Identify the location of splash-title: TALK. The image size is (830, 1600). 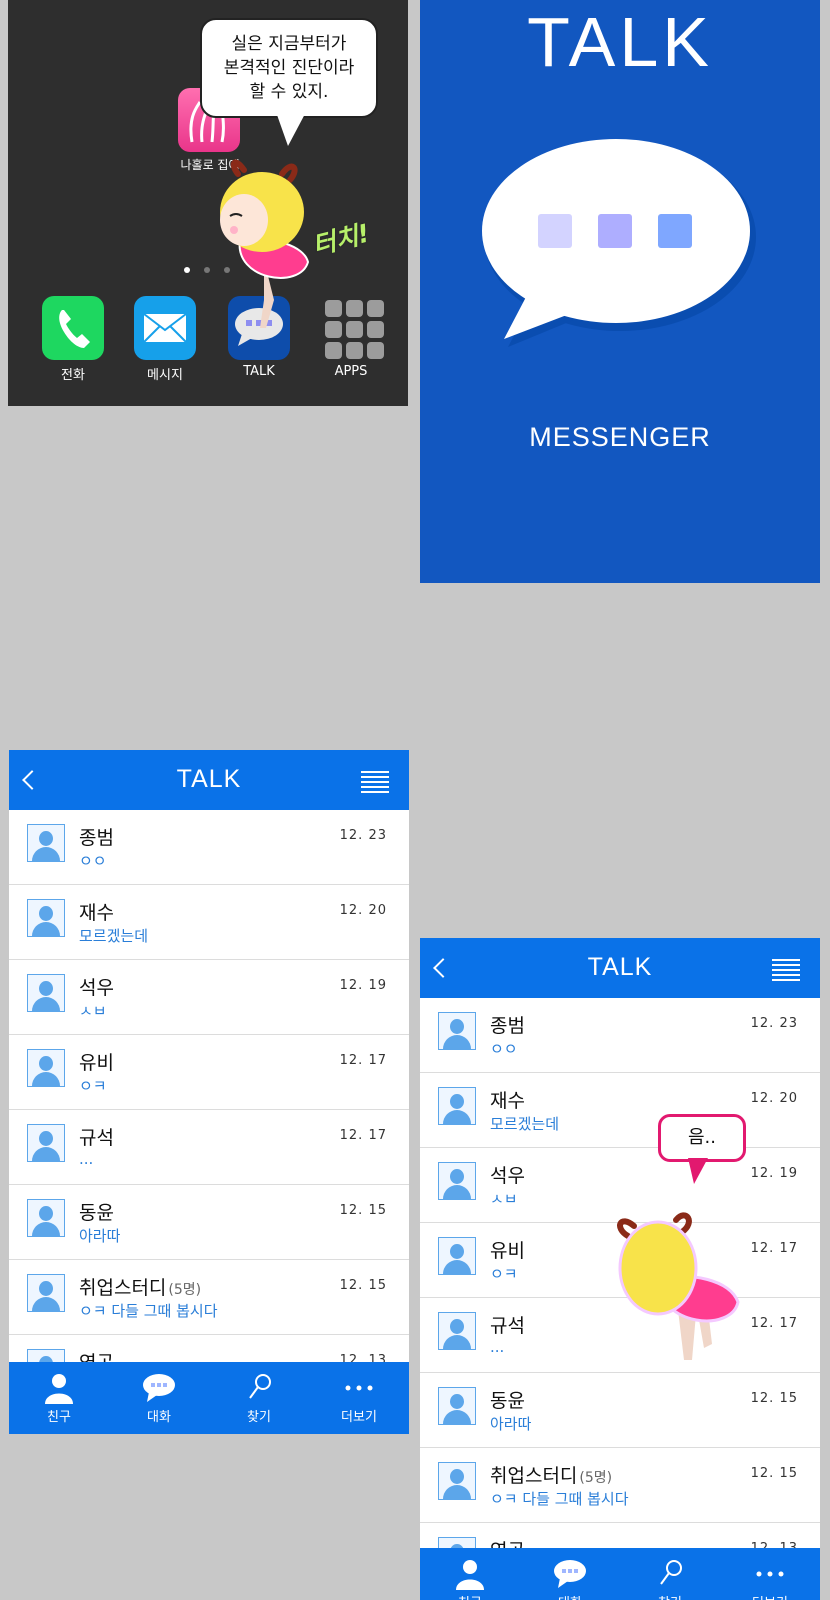
(620, 42).